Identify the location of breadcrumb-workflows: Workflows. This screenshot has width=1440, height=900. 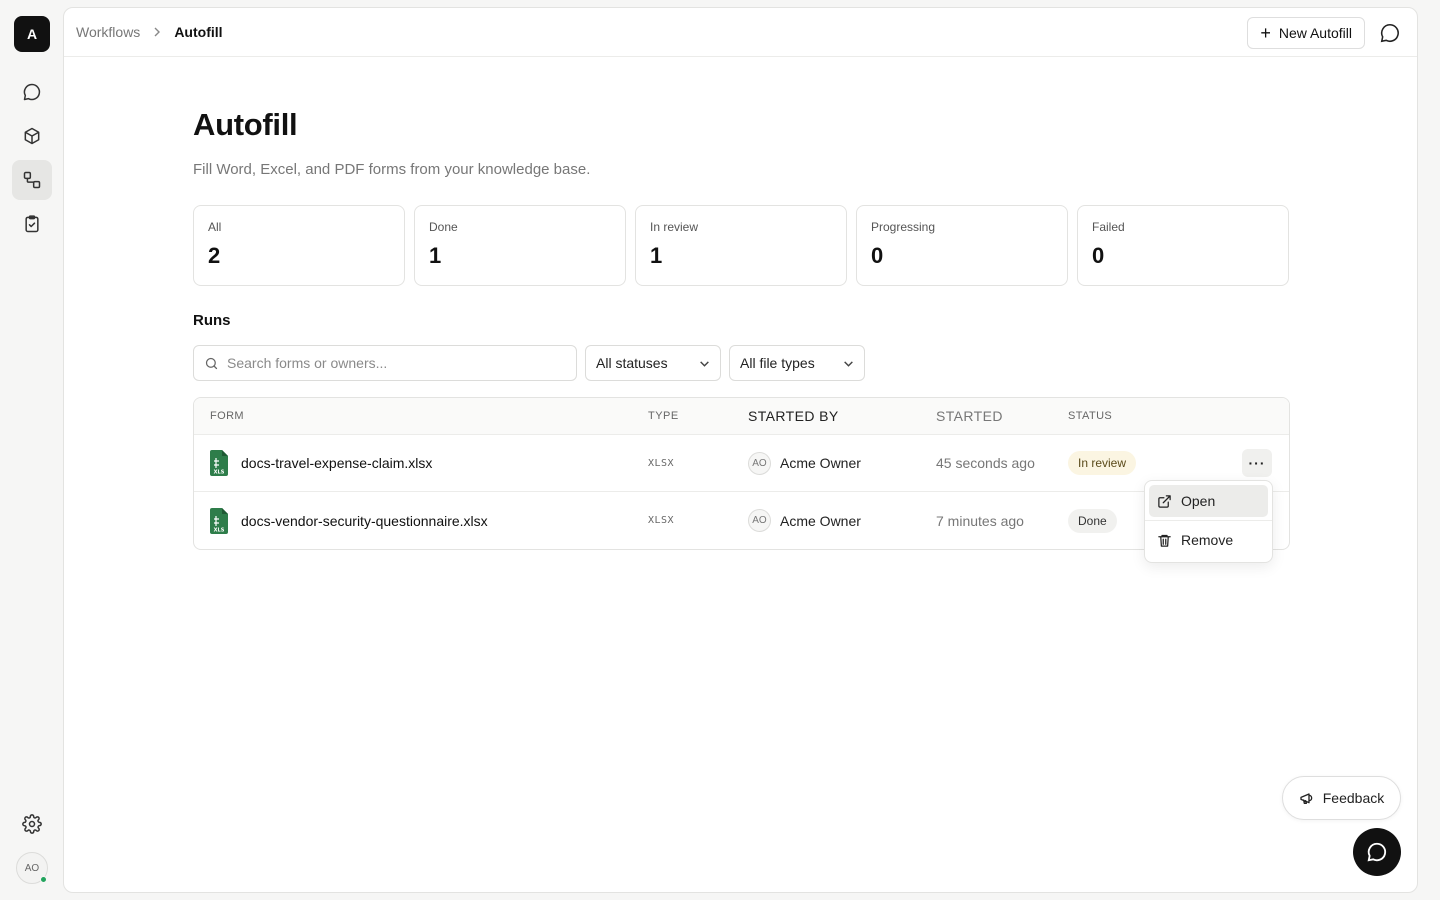
(108, 32).